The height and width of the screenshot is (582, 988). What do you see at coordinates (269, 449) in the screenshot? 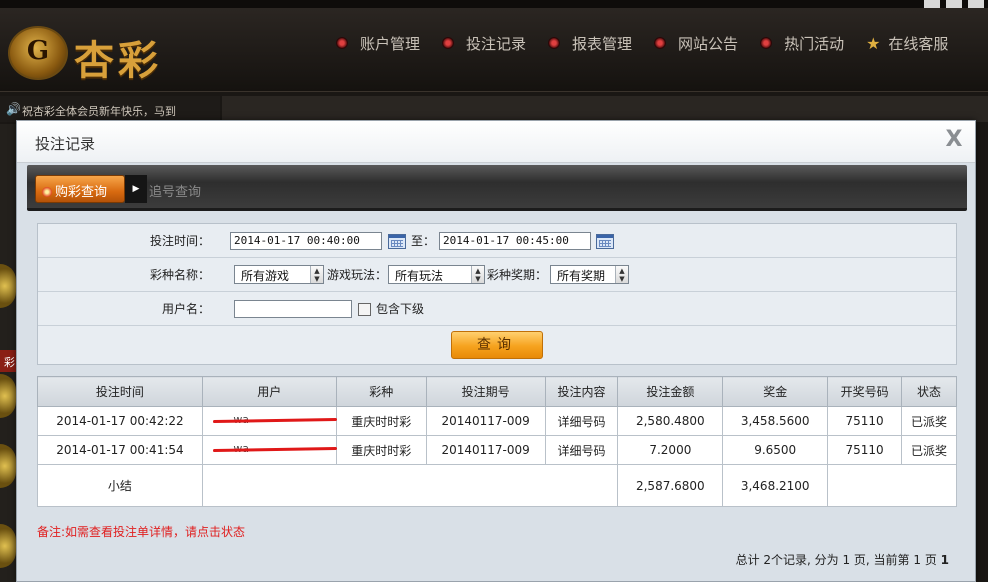
I see `redacted-username: wa` at bounding box center [269, 449].